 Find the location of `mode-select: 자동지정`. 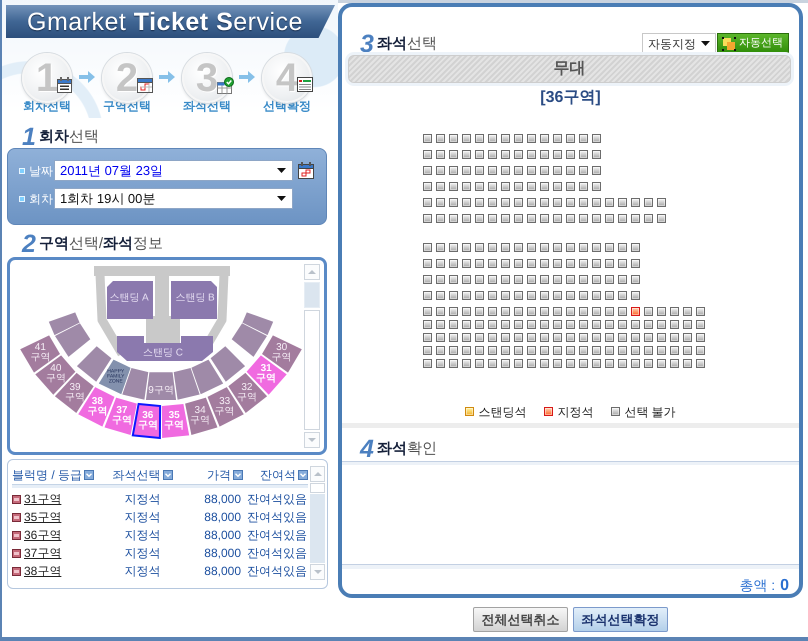

mode-select: 자동지정 is located at coordinates (679, 43).